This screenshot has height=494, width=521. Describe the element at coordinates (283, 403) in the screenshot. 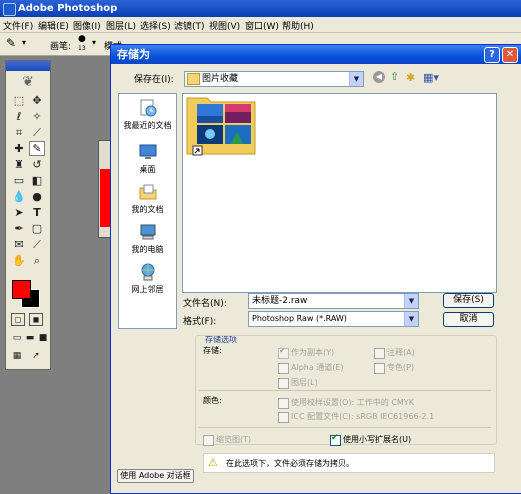

I see `use-proof-checkbox` at that location.